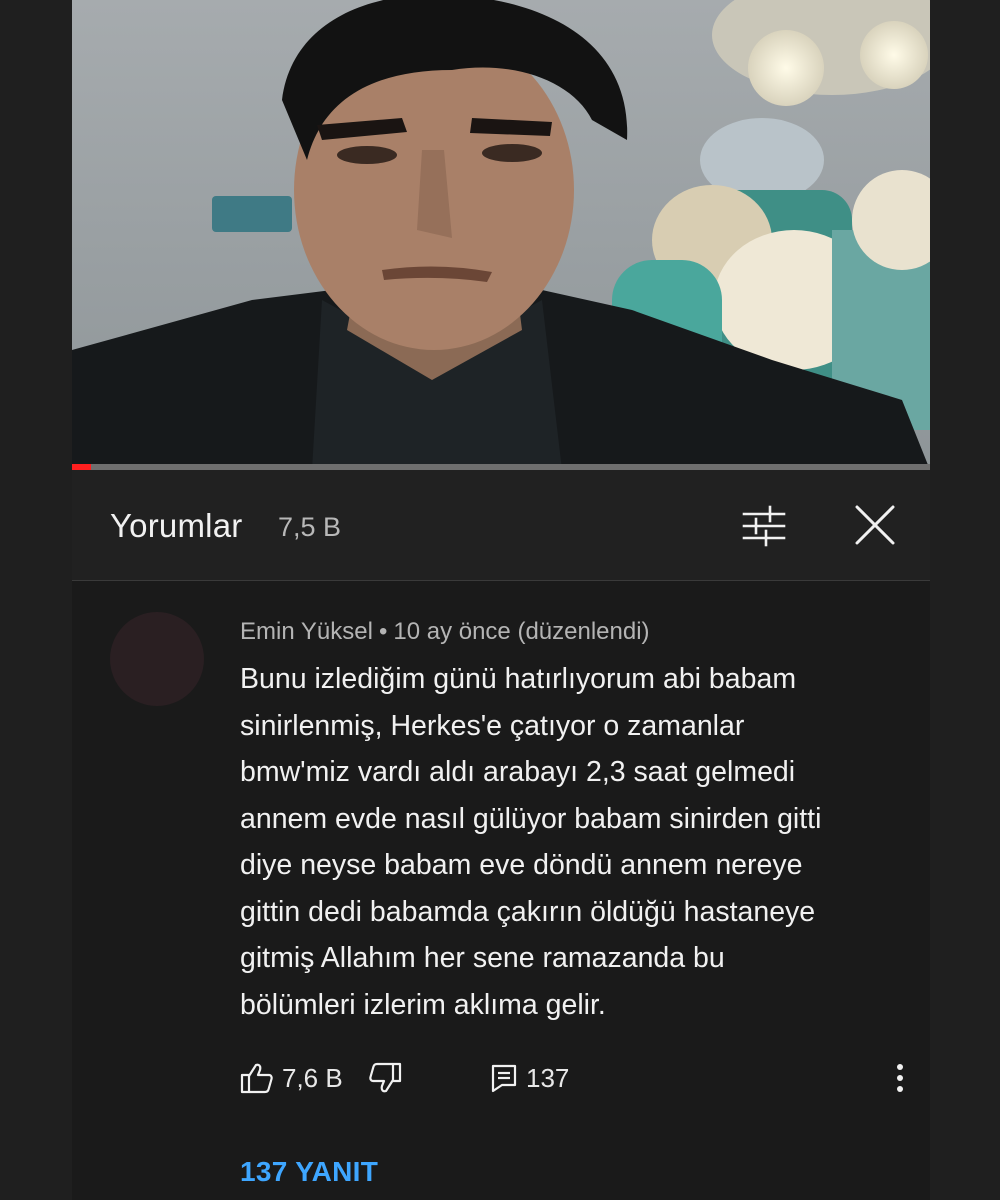  I want to click on like-button: 7,6 B, so click(291, 1078).